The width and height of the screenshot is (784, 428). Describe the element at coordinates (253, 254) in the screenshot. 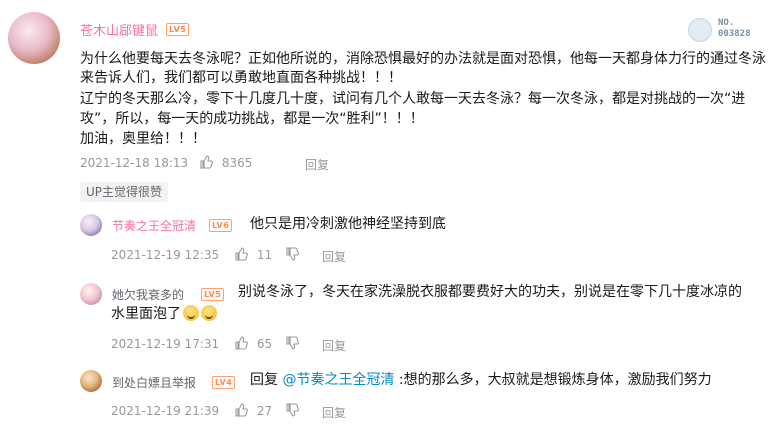

I see `reply1-like-button: 11` at that location.